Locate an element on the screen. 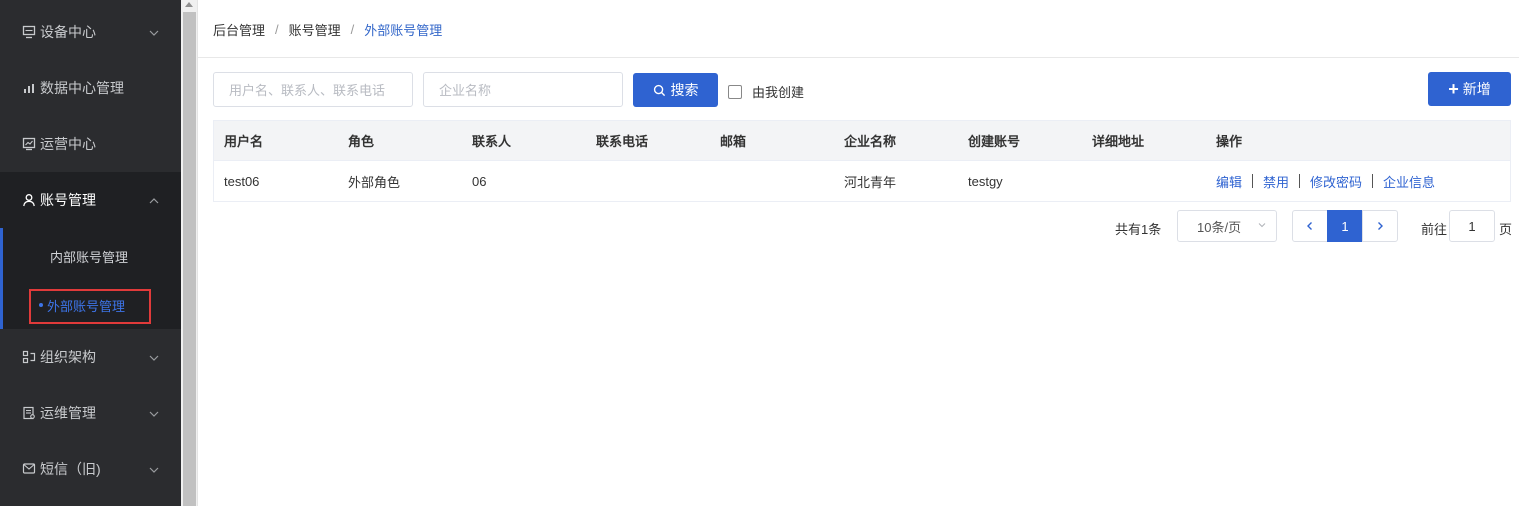 Image resolution: width=1519 pixels, height=506 pixels. search-button-label: 搜索 is located at coordinates (684, 90).